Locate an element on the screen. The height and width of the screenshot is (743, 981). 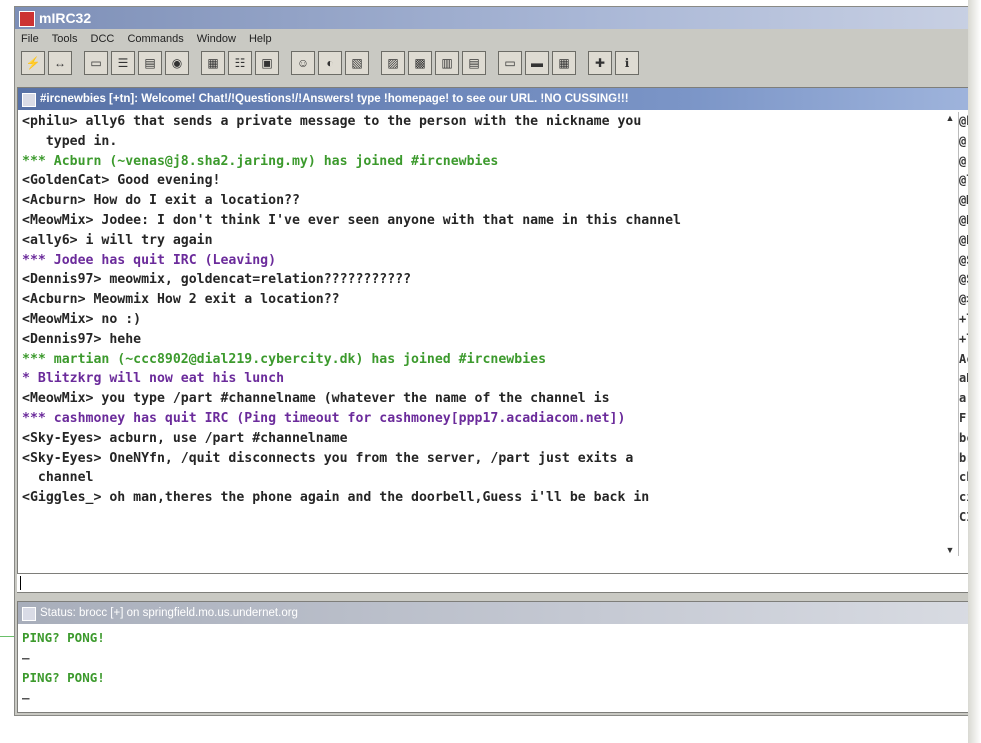
menu-file: File is located at coordinates (30, 39).